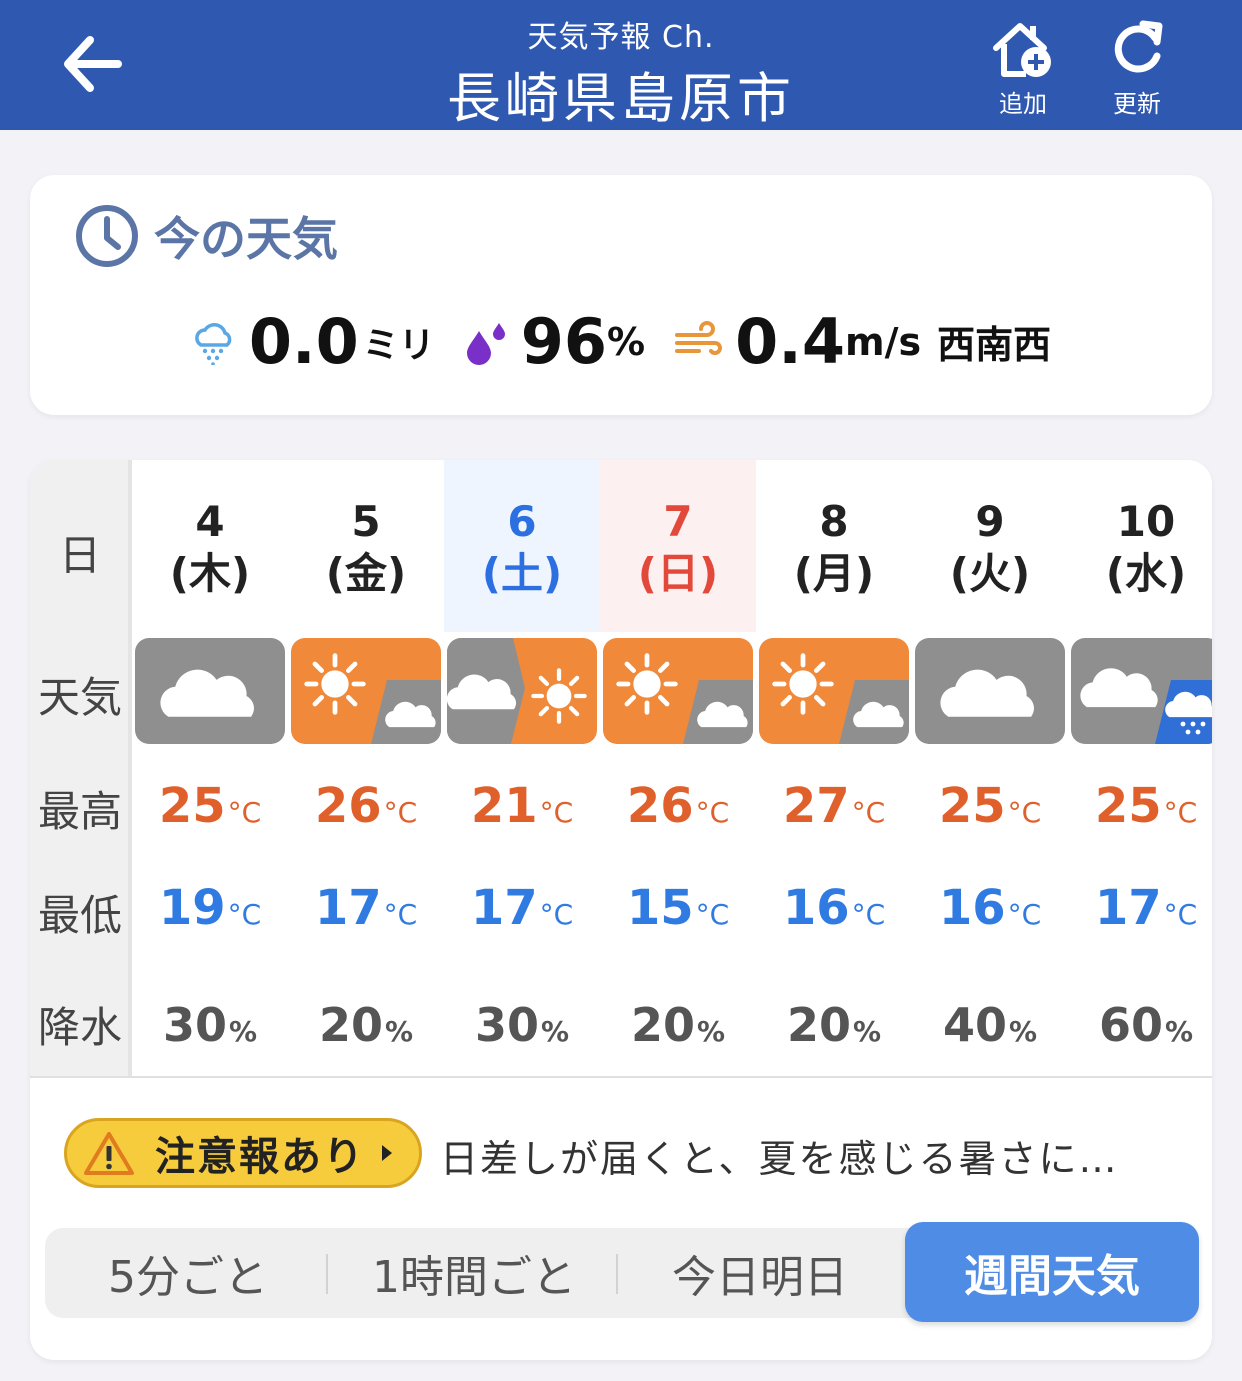  I want to click on precip-chance: 30%, so click(522, 1025).